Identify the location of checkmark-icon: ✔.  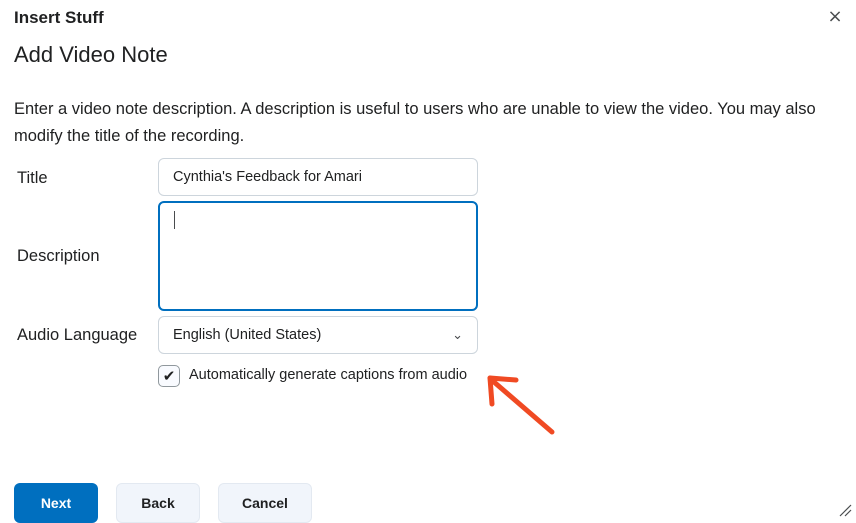
(169, 375).